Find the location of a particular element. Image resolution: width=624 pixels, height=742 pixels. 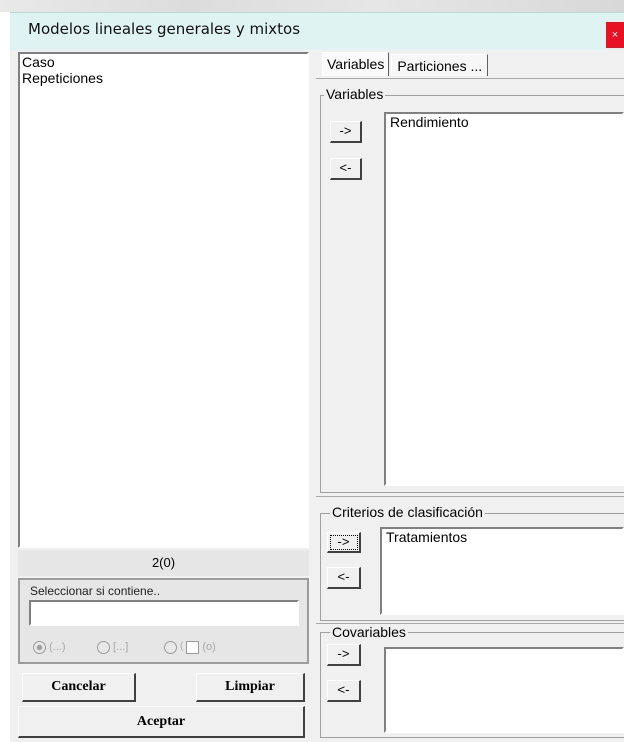

clear-button: Limpiar is located at coordinates (250, 687).